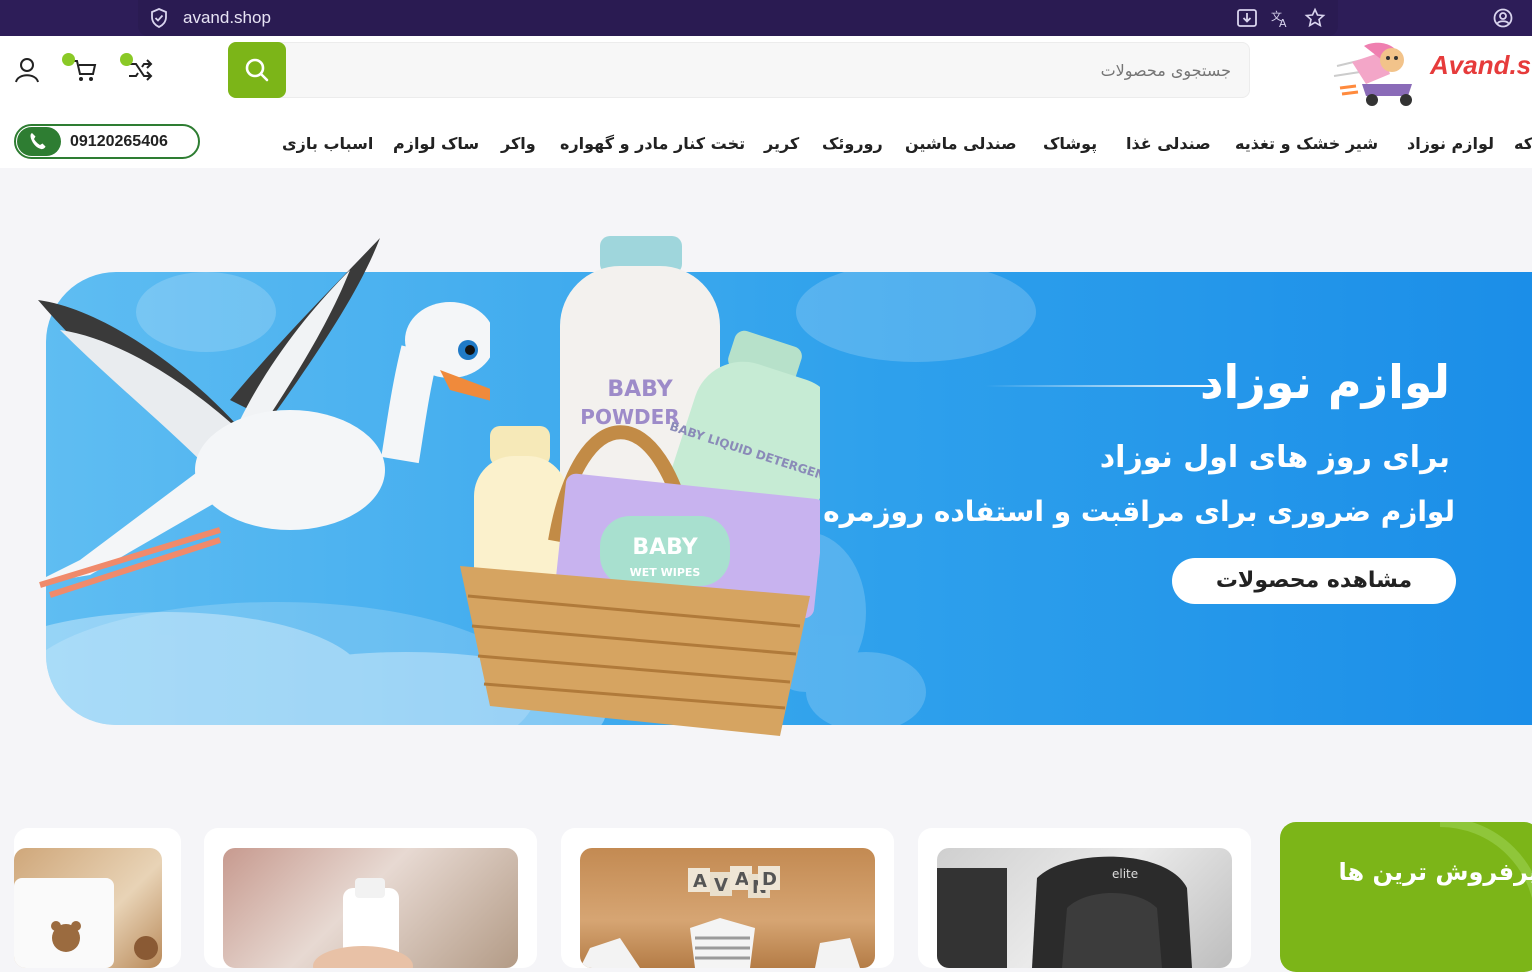 This screenshot has width=1532, height=972. I want to click on nav-item-newborn: لوازم نوزاد, so click(1450, 143).